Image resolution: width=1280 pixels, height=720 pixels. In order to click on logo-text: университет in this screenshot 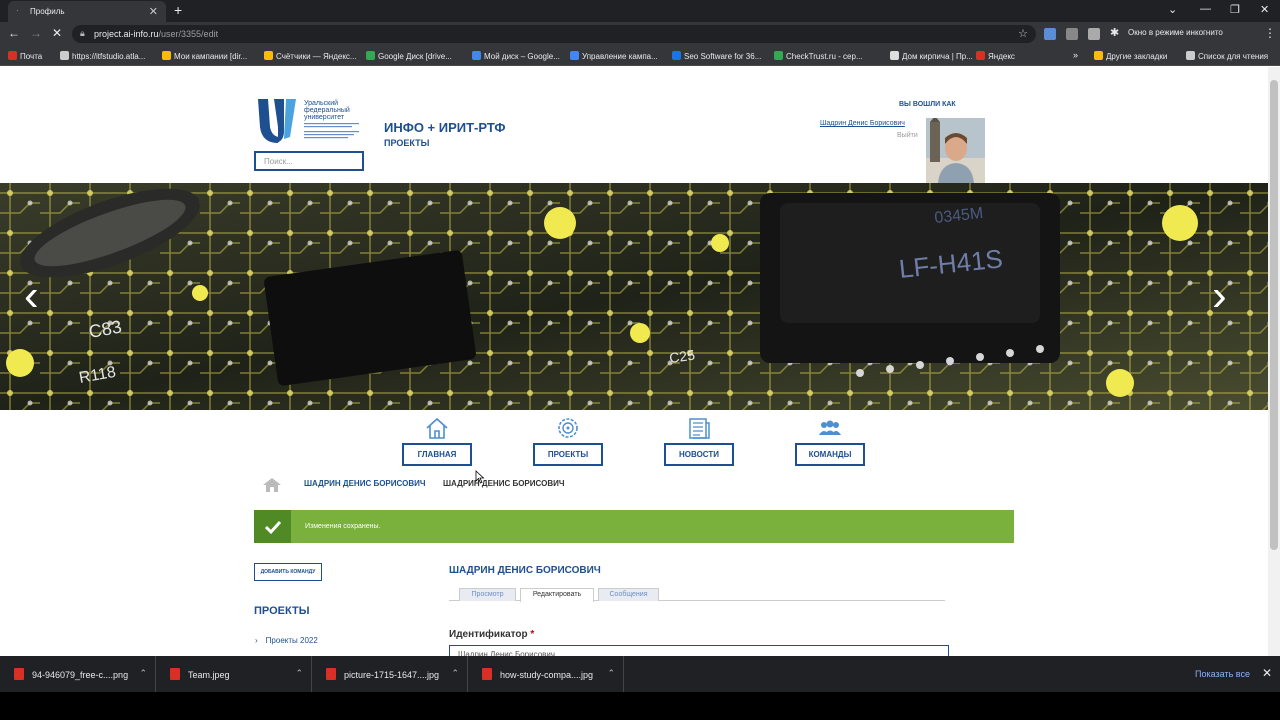, I will do `click(324, 117)`.